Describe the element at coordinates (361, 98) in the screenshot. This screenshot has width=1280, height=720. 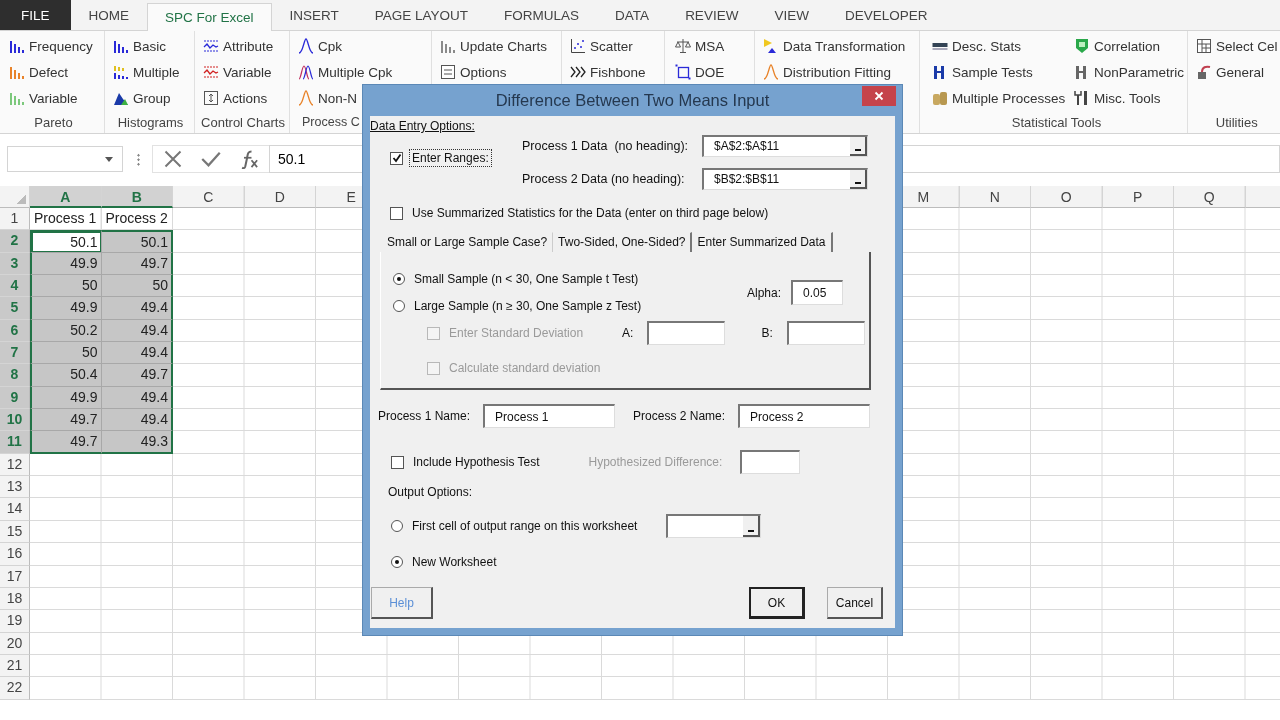
I see `ribbon-button: Non-N` at that location.